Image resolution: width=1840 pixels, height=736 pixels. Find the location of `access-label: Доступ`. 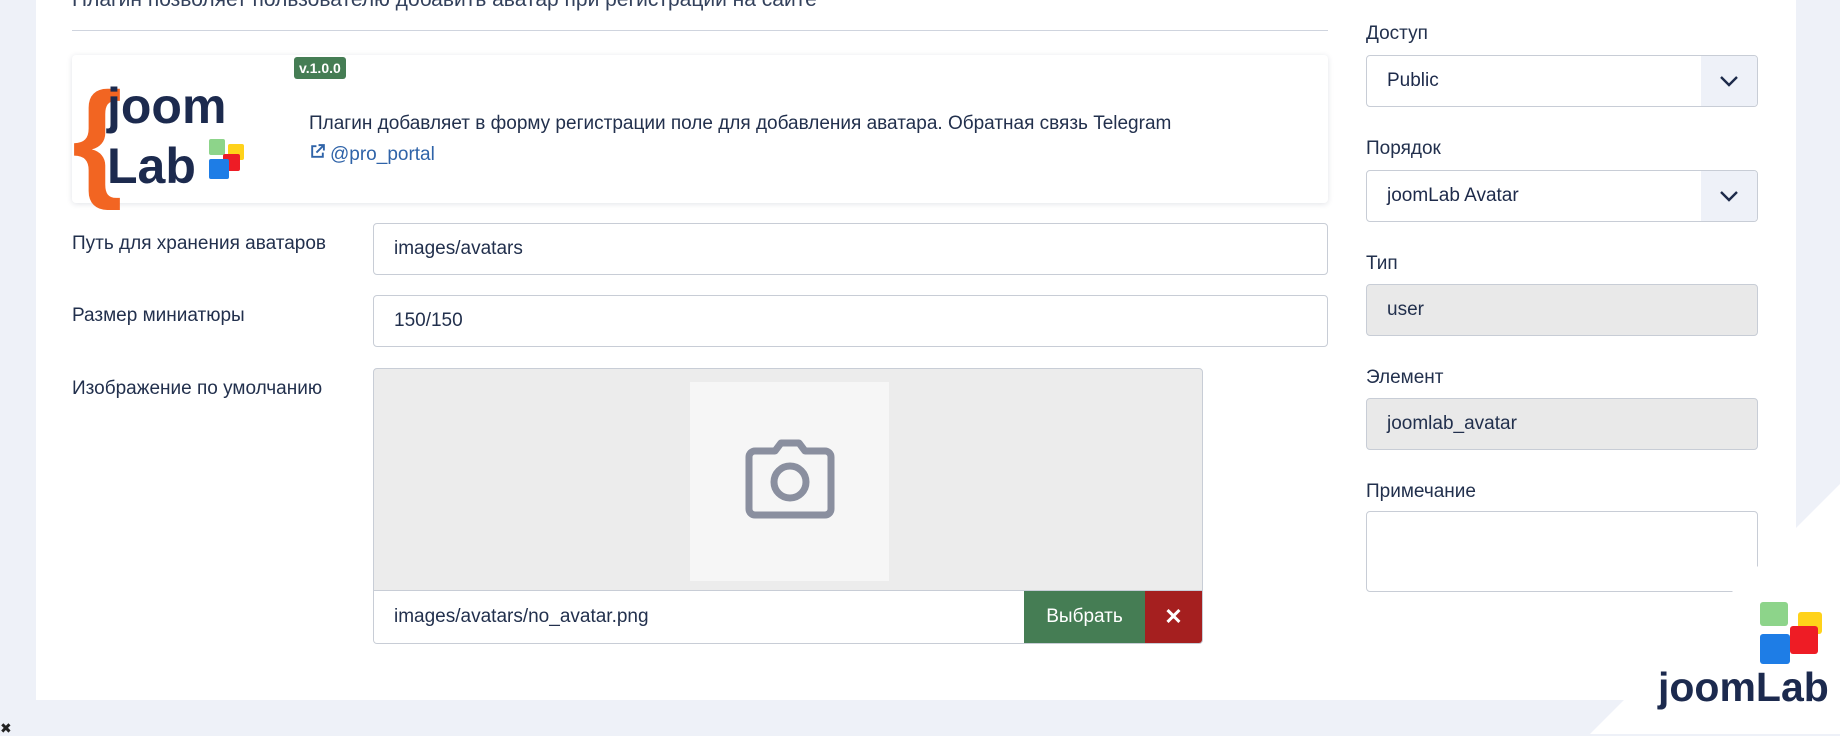

access-label: Доступ is located at coordinates (1397, 33).